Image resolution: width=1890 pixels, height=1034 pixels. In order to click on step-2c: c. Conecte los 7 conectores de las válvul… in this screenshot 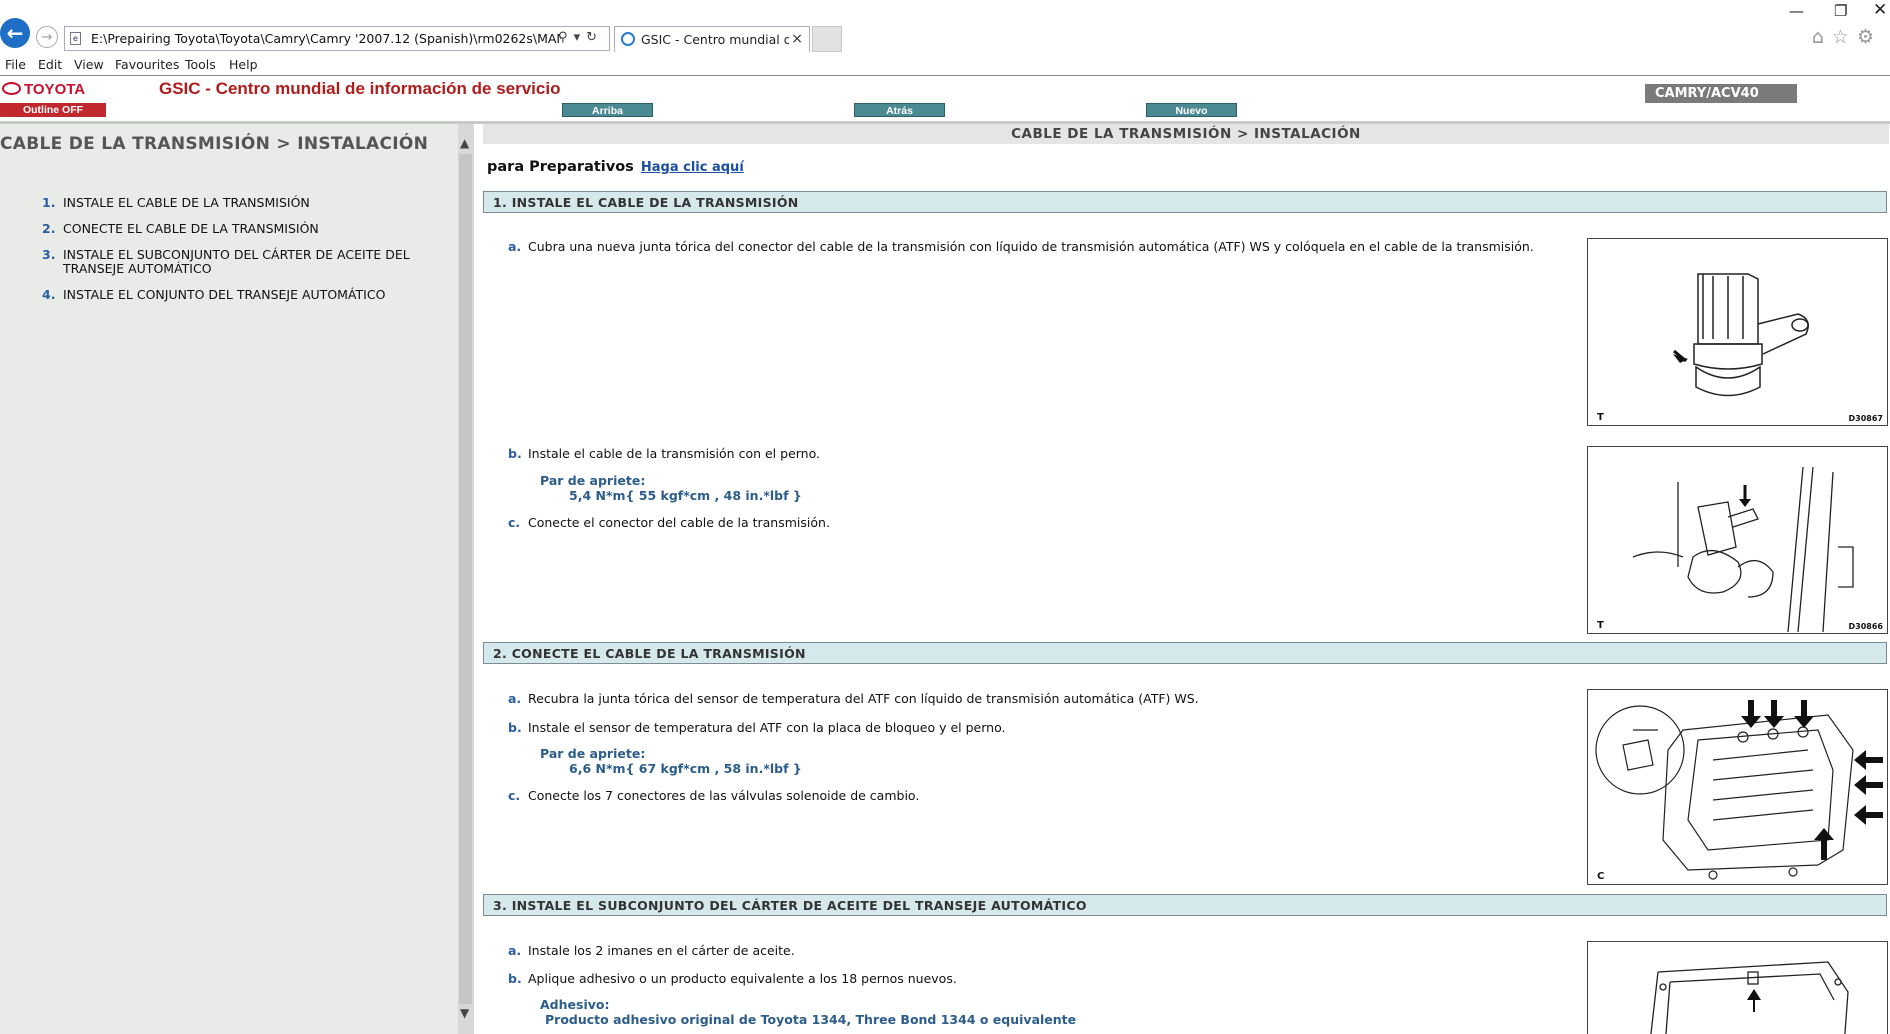, I will do `click(714, 795)`.